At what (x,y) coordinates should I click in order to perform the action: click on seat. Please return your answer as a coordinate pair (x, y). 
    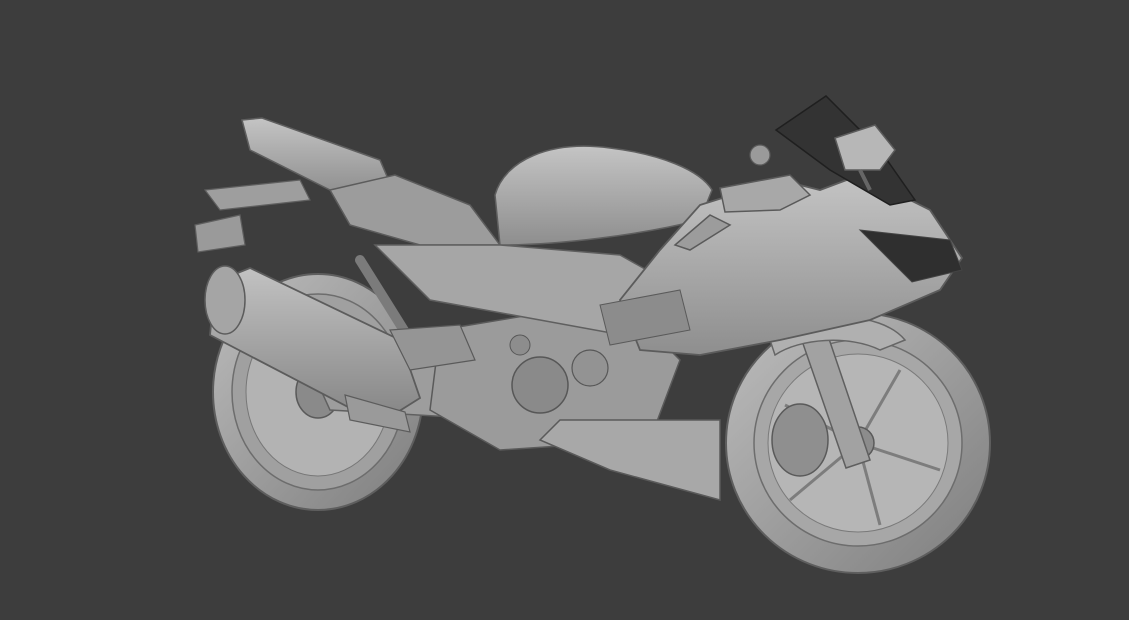
    Looking at the image, I should click on (415, 210).